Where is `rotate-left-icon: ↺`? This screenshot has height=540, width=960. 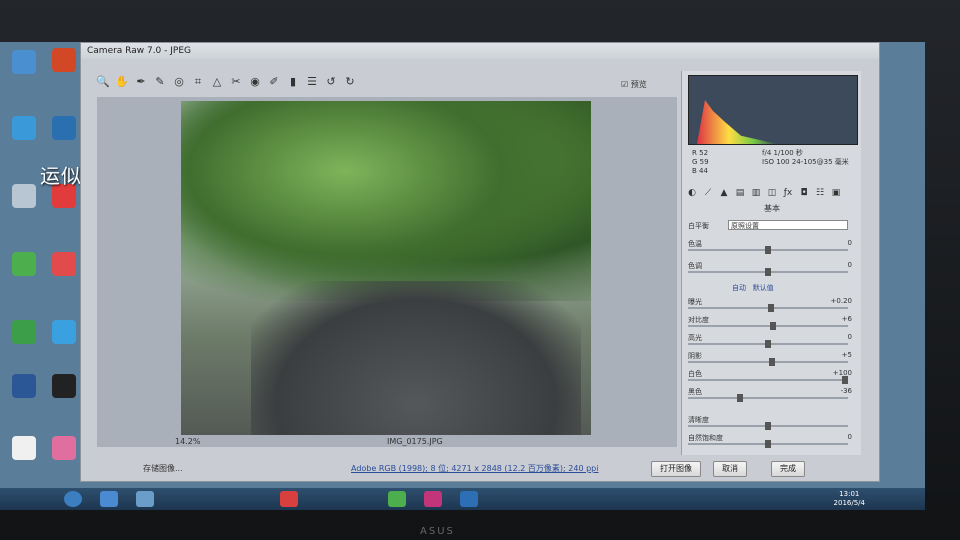 rotate-left-icon: ↺ is located at coordinates (331, 82).